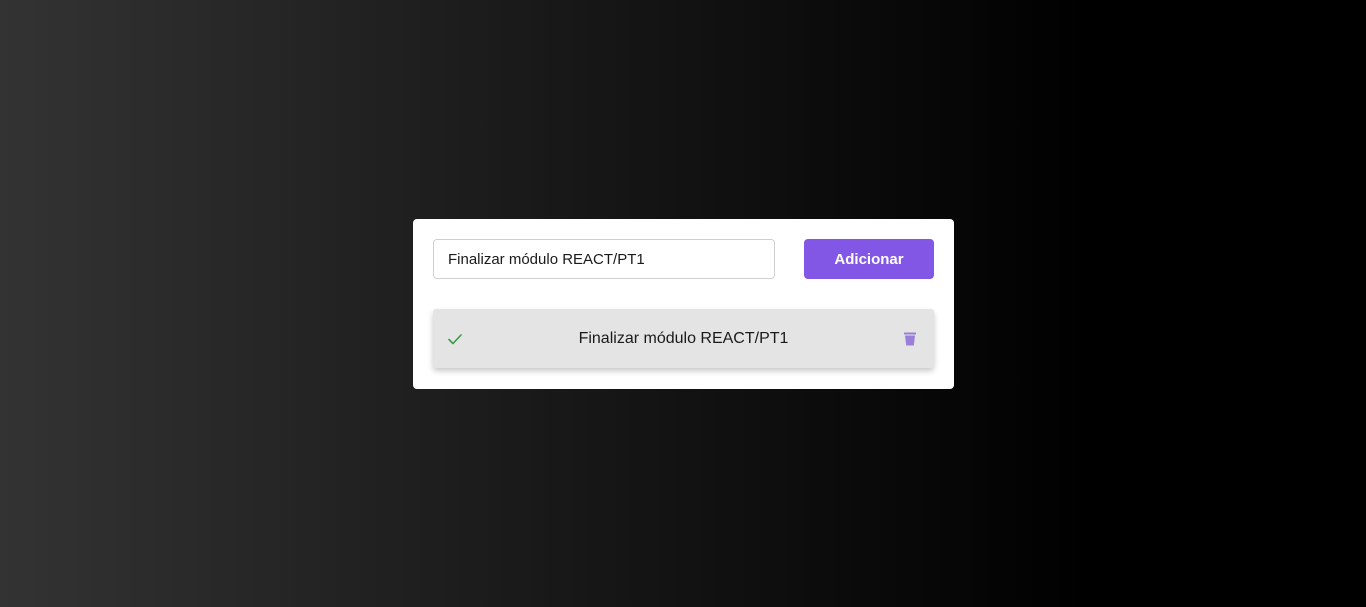 Image resolution: width=1366 pixels, height=607 pixels. Describe the element at coordinates (604, 259) in the screenshot. I see `task-input` at that location.